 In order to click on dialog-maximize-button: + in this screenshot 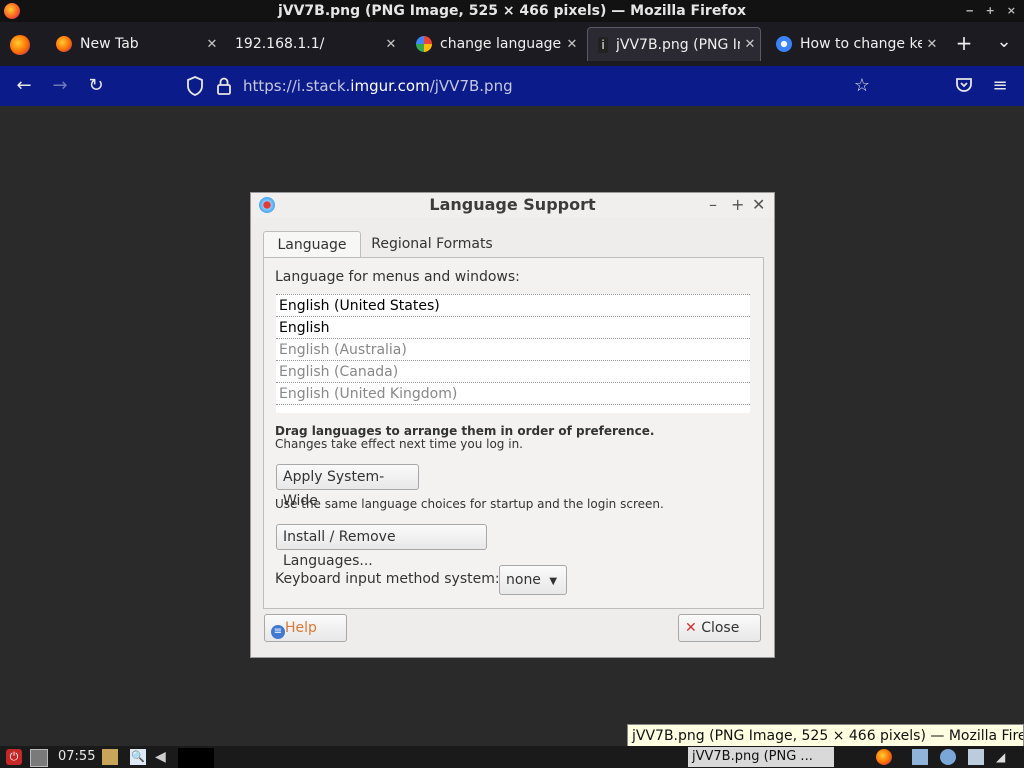, I will do `click(737, 204)`.